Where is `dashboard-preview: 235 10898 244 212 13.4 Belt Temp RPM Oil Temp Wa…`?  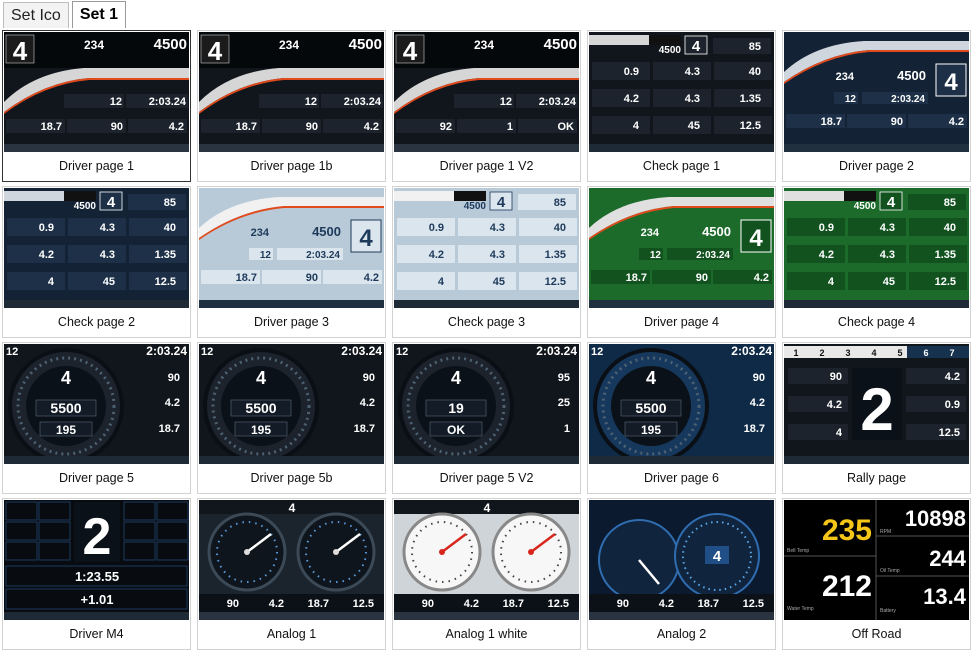 dashboard-preview: 235 10898 244 212 13.4 Belt Temp RPM Oil Temp Wa… is located at coordinates (876, 560).